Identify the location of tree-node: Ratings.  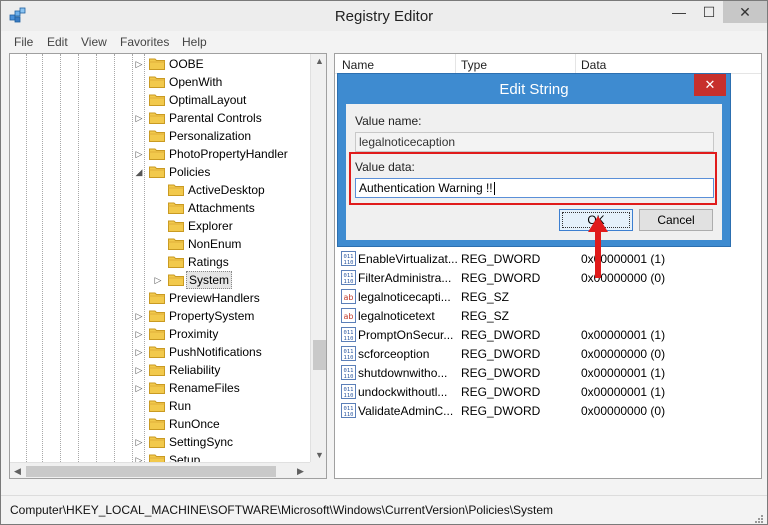
(160, 262).